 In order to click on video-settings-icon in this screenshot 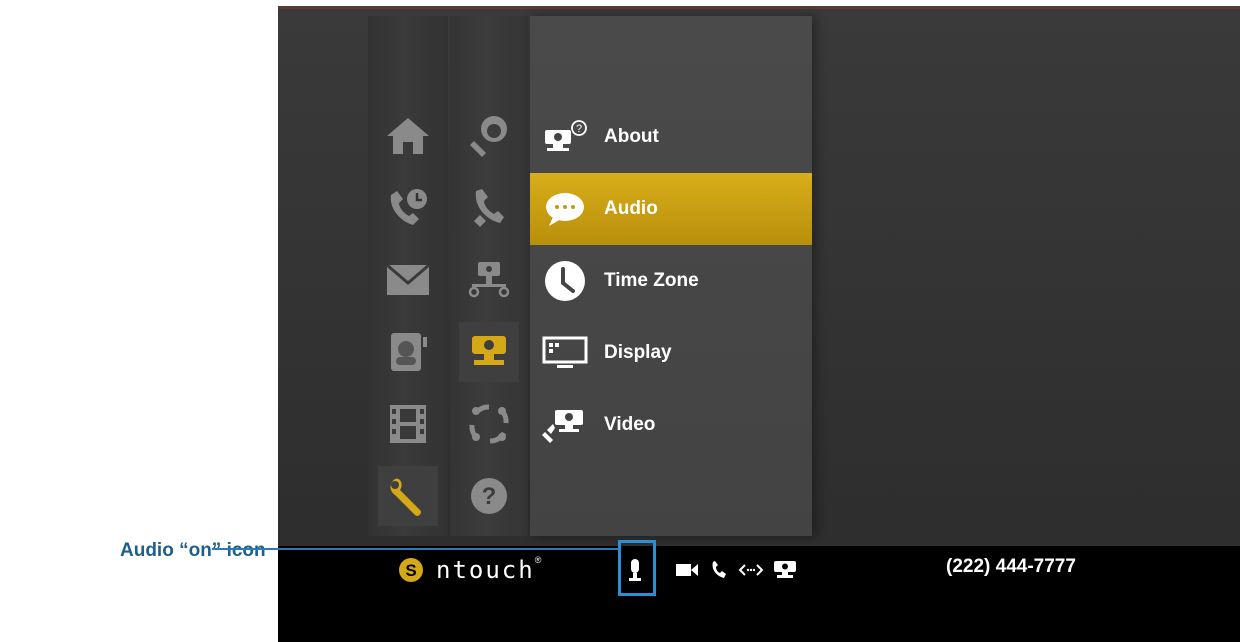, I will do `click(565, 425)`.